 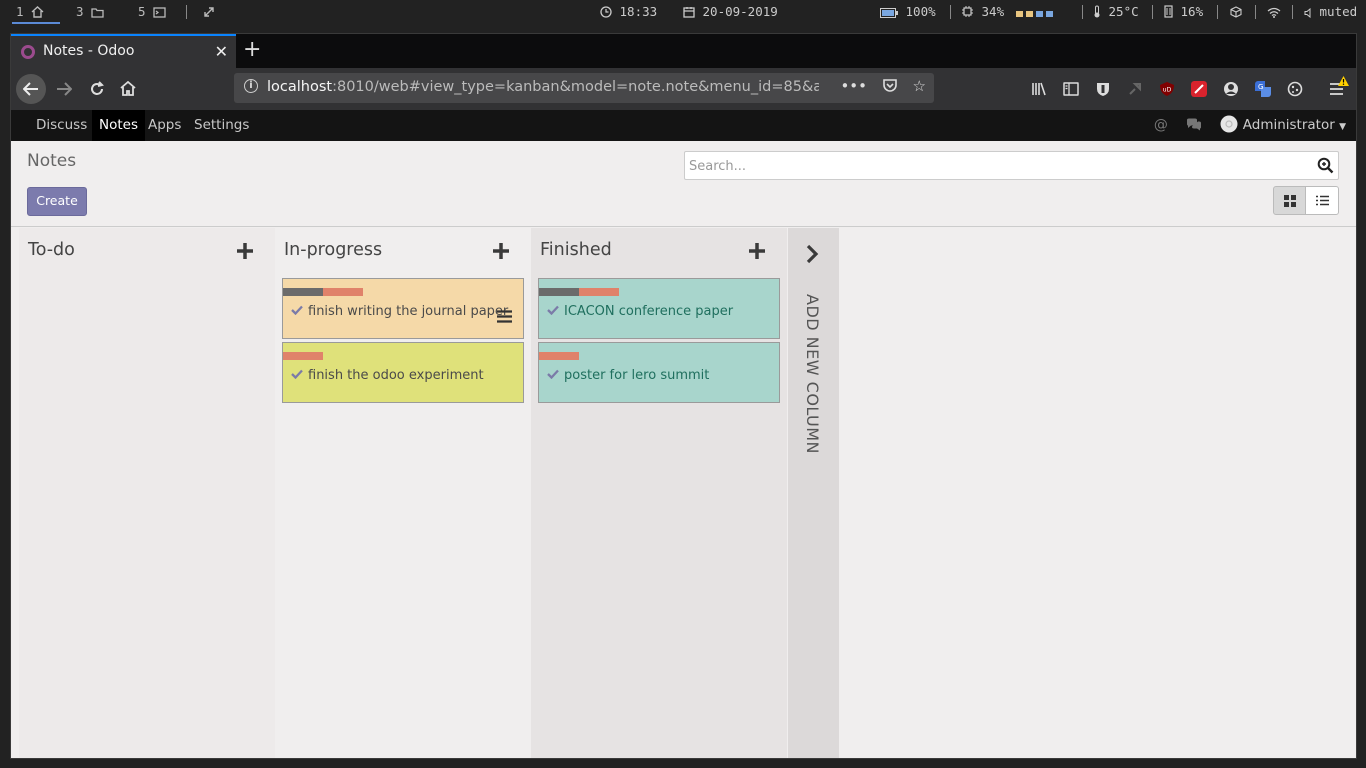 I want to click on wifi-indicator, so click(x=1274, y=12).